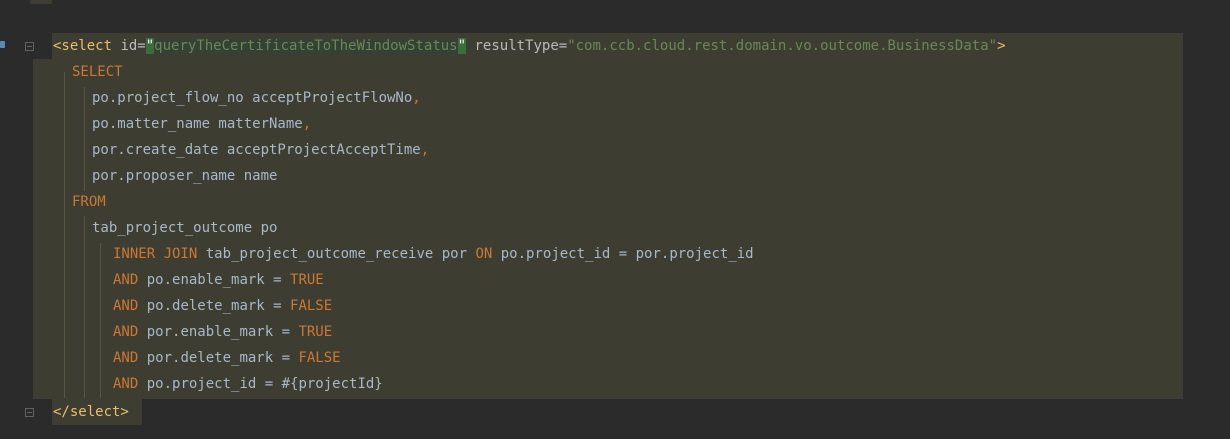  I want to click on from-keyword: FROM, so click(89, 202).